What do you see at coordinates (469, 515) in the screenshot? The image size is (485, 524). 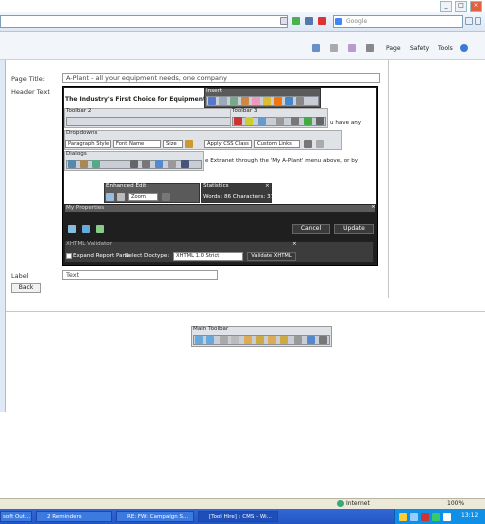 I see `clock: 13:12` at bounding box center [469, 515].